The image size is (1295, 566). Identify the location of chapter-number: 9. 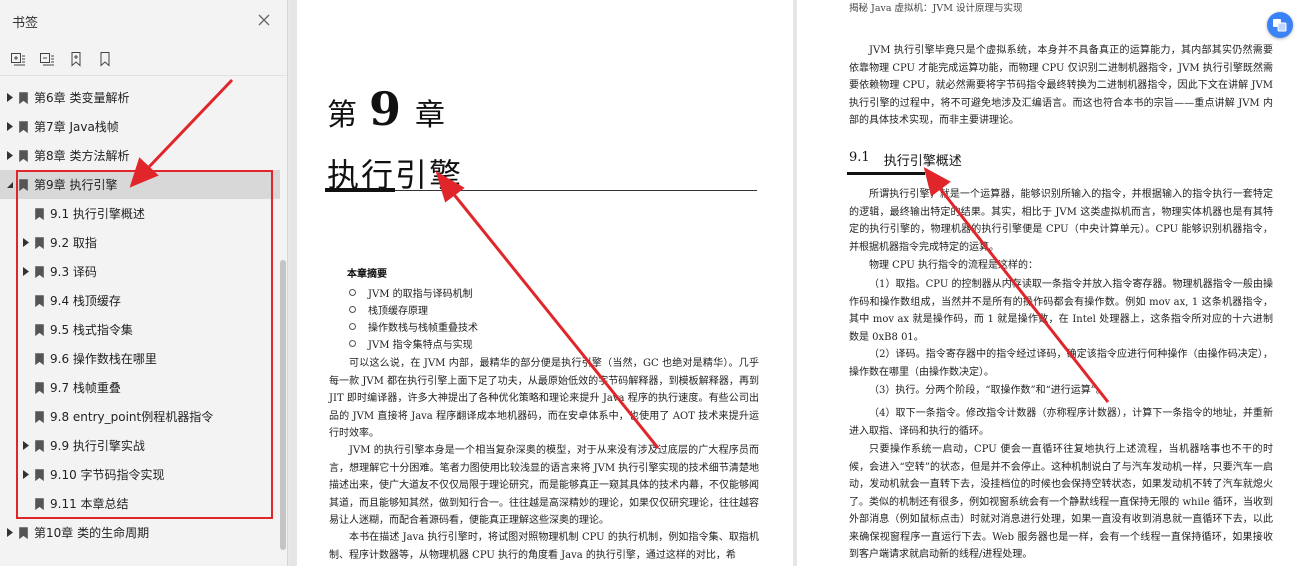
(385, 109).